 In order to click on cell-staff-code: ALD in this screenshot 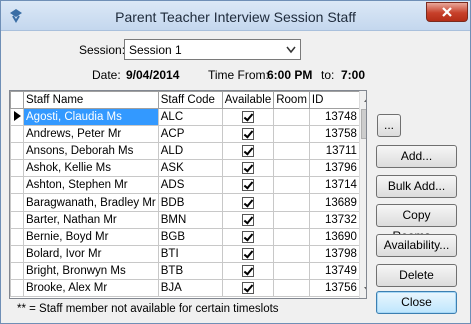, I will do `click(190, 151)`.